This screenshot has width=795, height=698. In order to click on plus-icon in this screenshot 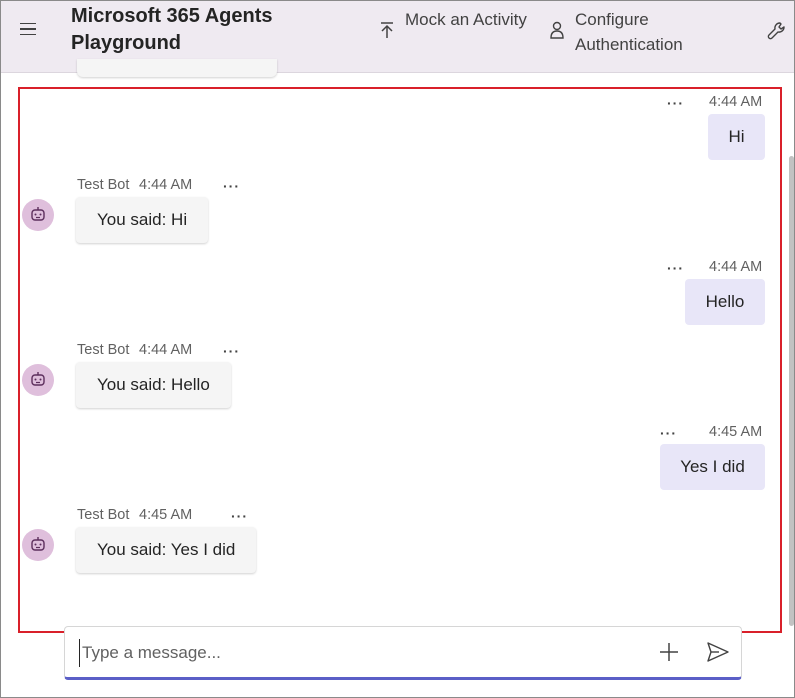, I will do `click(669, 652)`.